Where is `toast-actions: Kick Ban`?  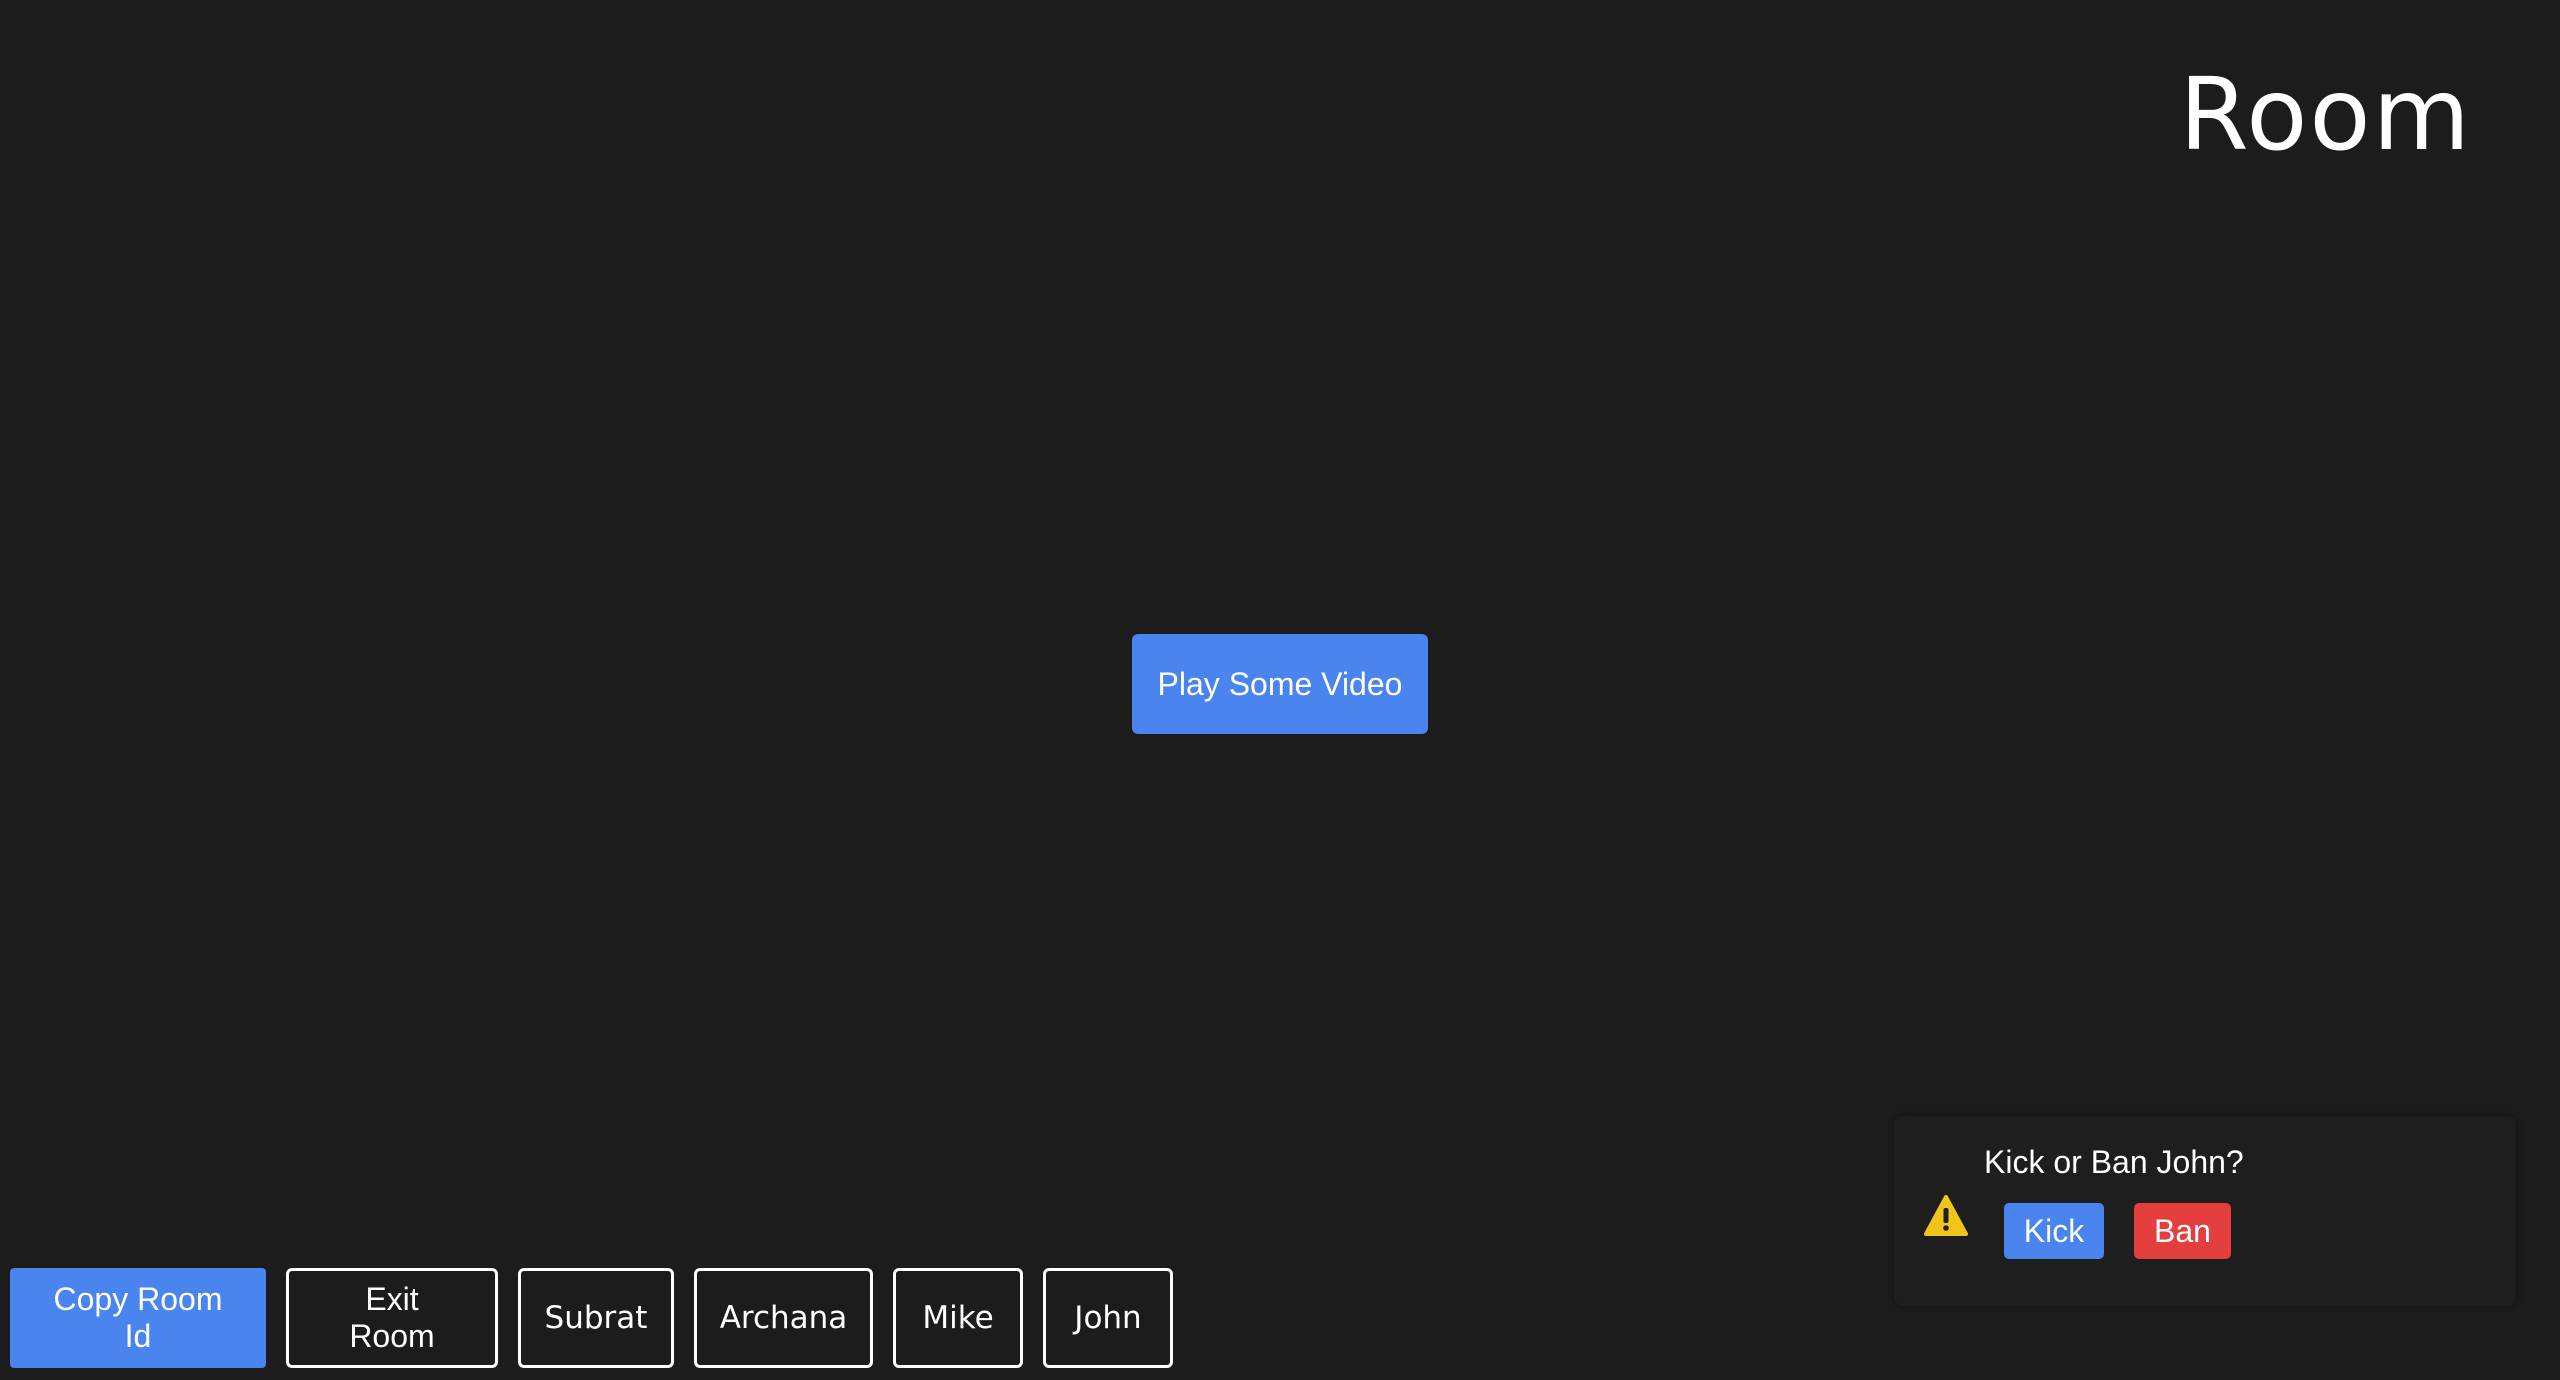 toast-actions: Kick Ban is located at coordinates (2117, 1231).